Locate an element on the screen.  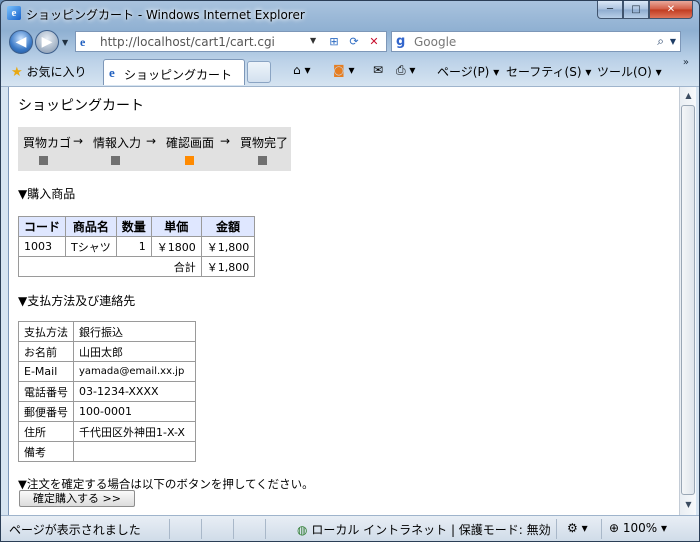
zone-label: ローカル イントラネット | 保護モード: 無効 is located at coordinates (431, 530).